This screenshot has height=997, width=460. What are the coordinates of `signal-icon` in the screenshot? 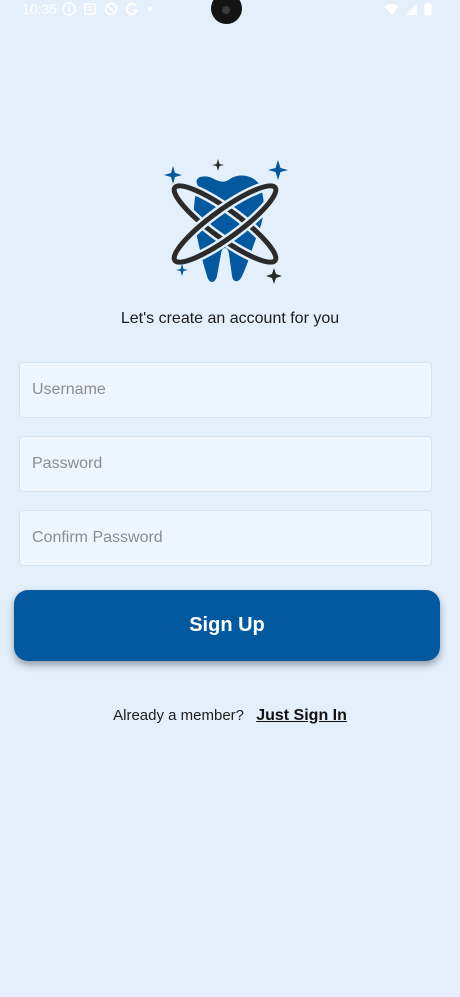 It's located at (411, 9).